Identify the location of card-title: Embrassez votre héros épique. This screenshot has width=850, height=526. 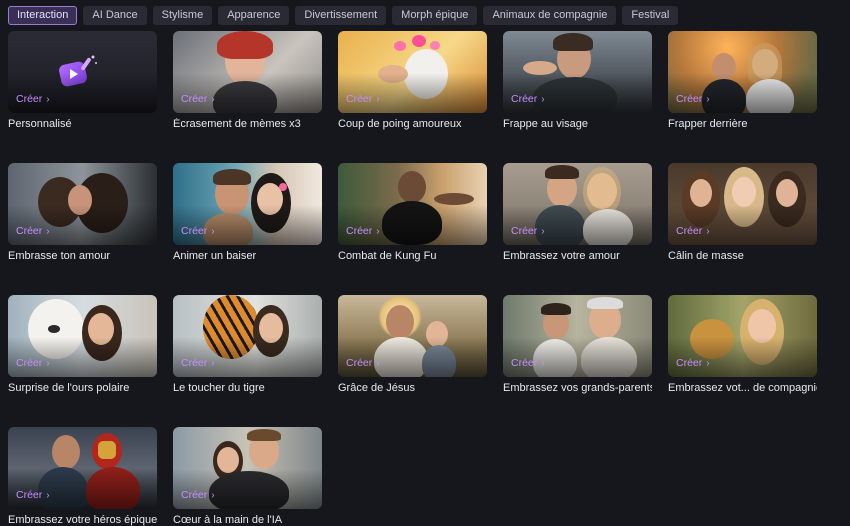
(82, 520).